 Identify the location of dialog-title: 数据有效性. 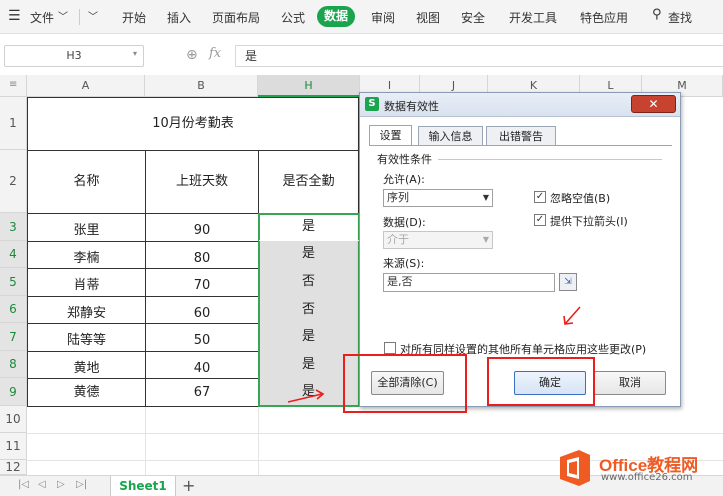
(411, 106).